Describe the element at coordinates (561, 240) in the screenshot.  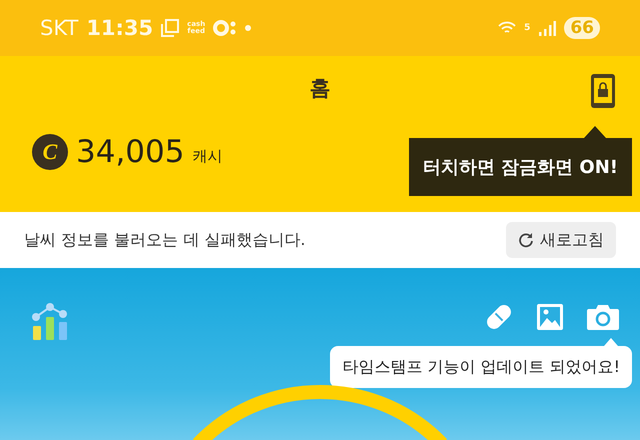
I see `refresh-button: 새로고침` at that location.